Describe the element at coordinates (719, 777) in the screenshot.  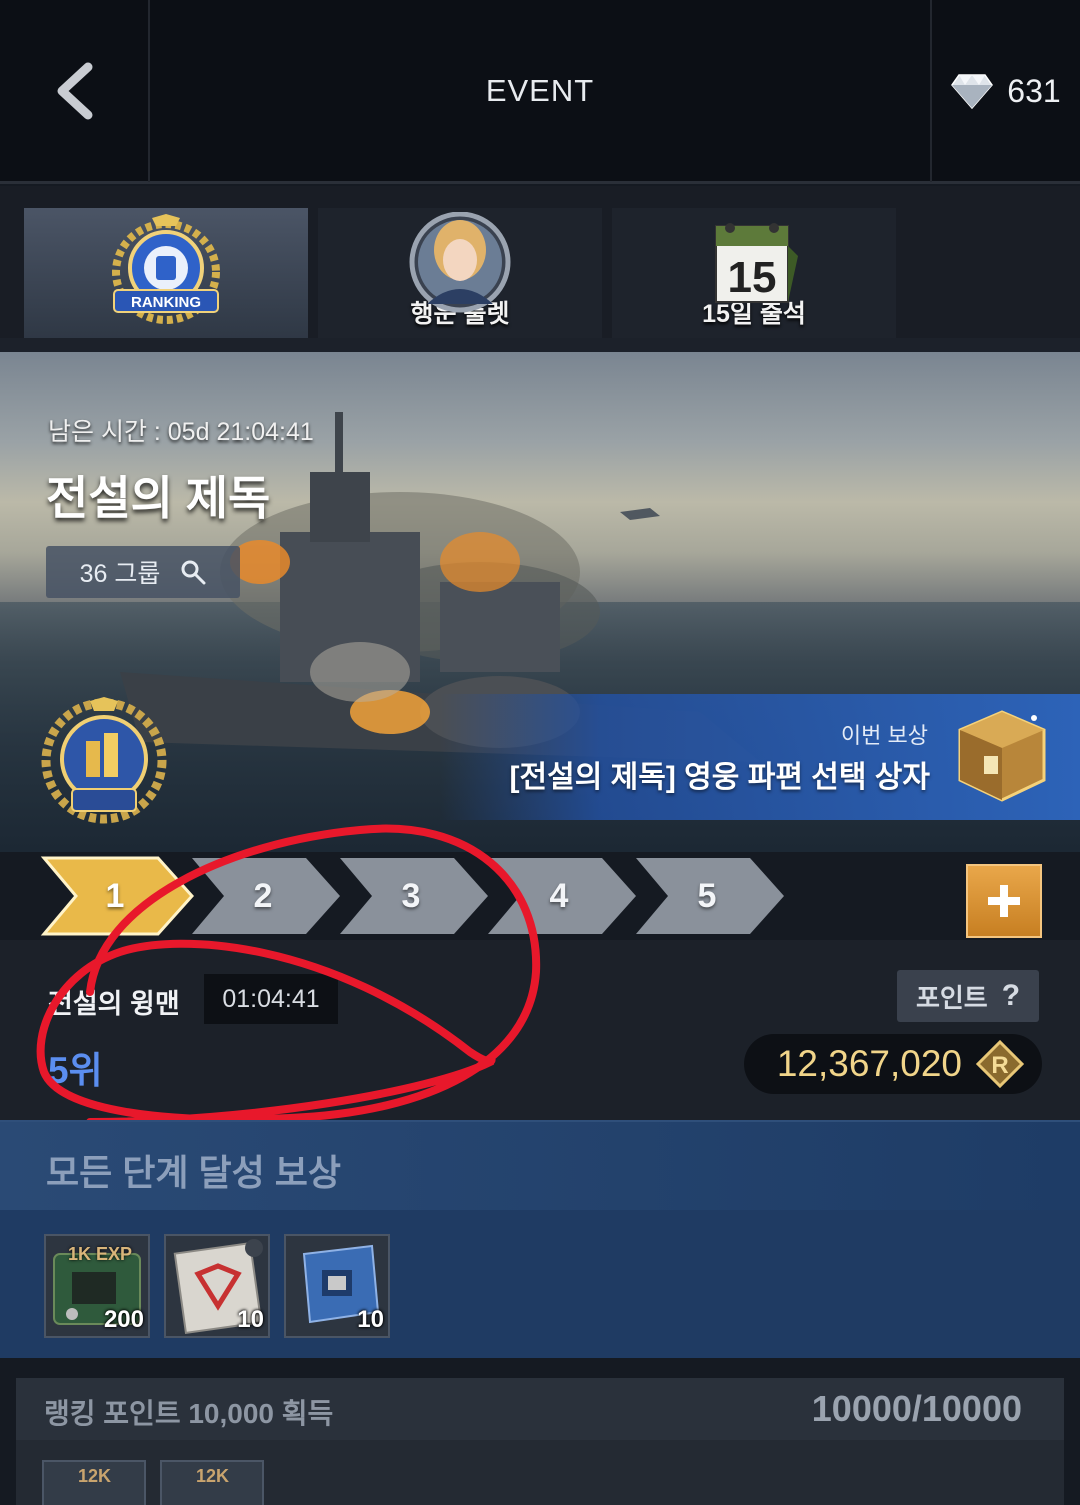
I see `reward-name: [전설의 제독] 영웅 파편 선택 상자` at that location.